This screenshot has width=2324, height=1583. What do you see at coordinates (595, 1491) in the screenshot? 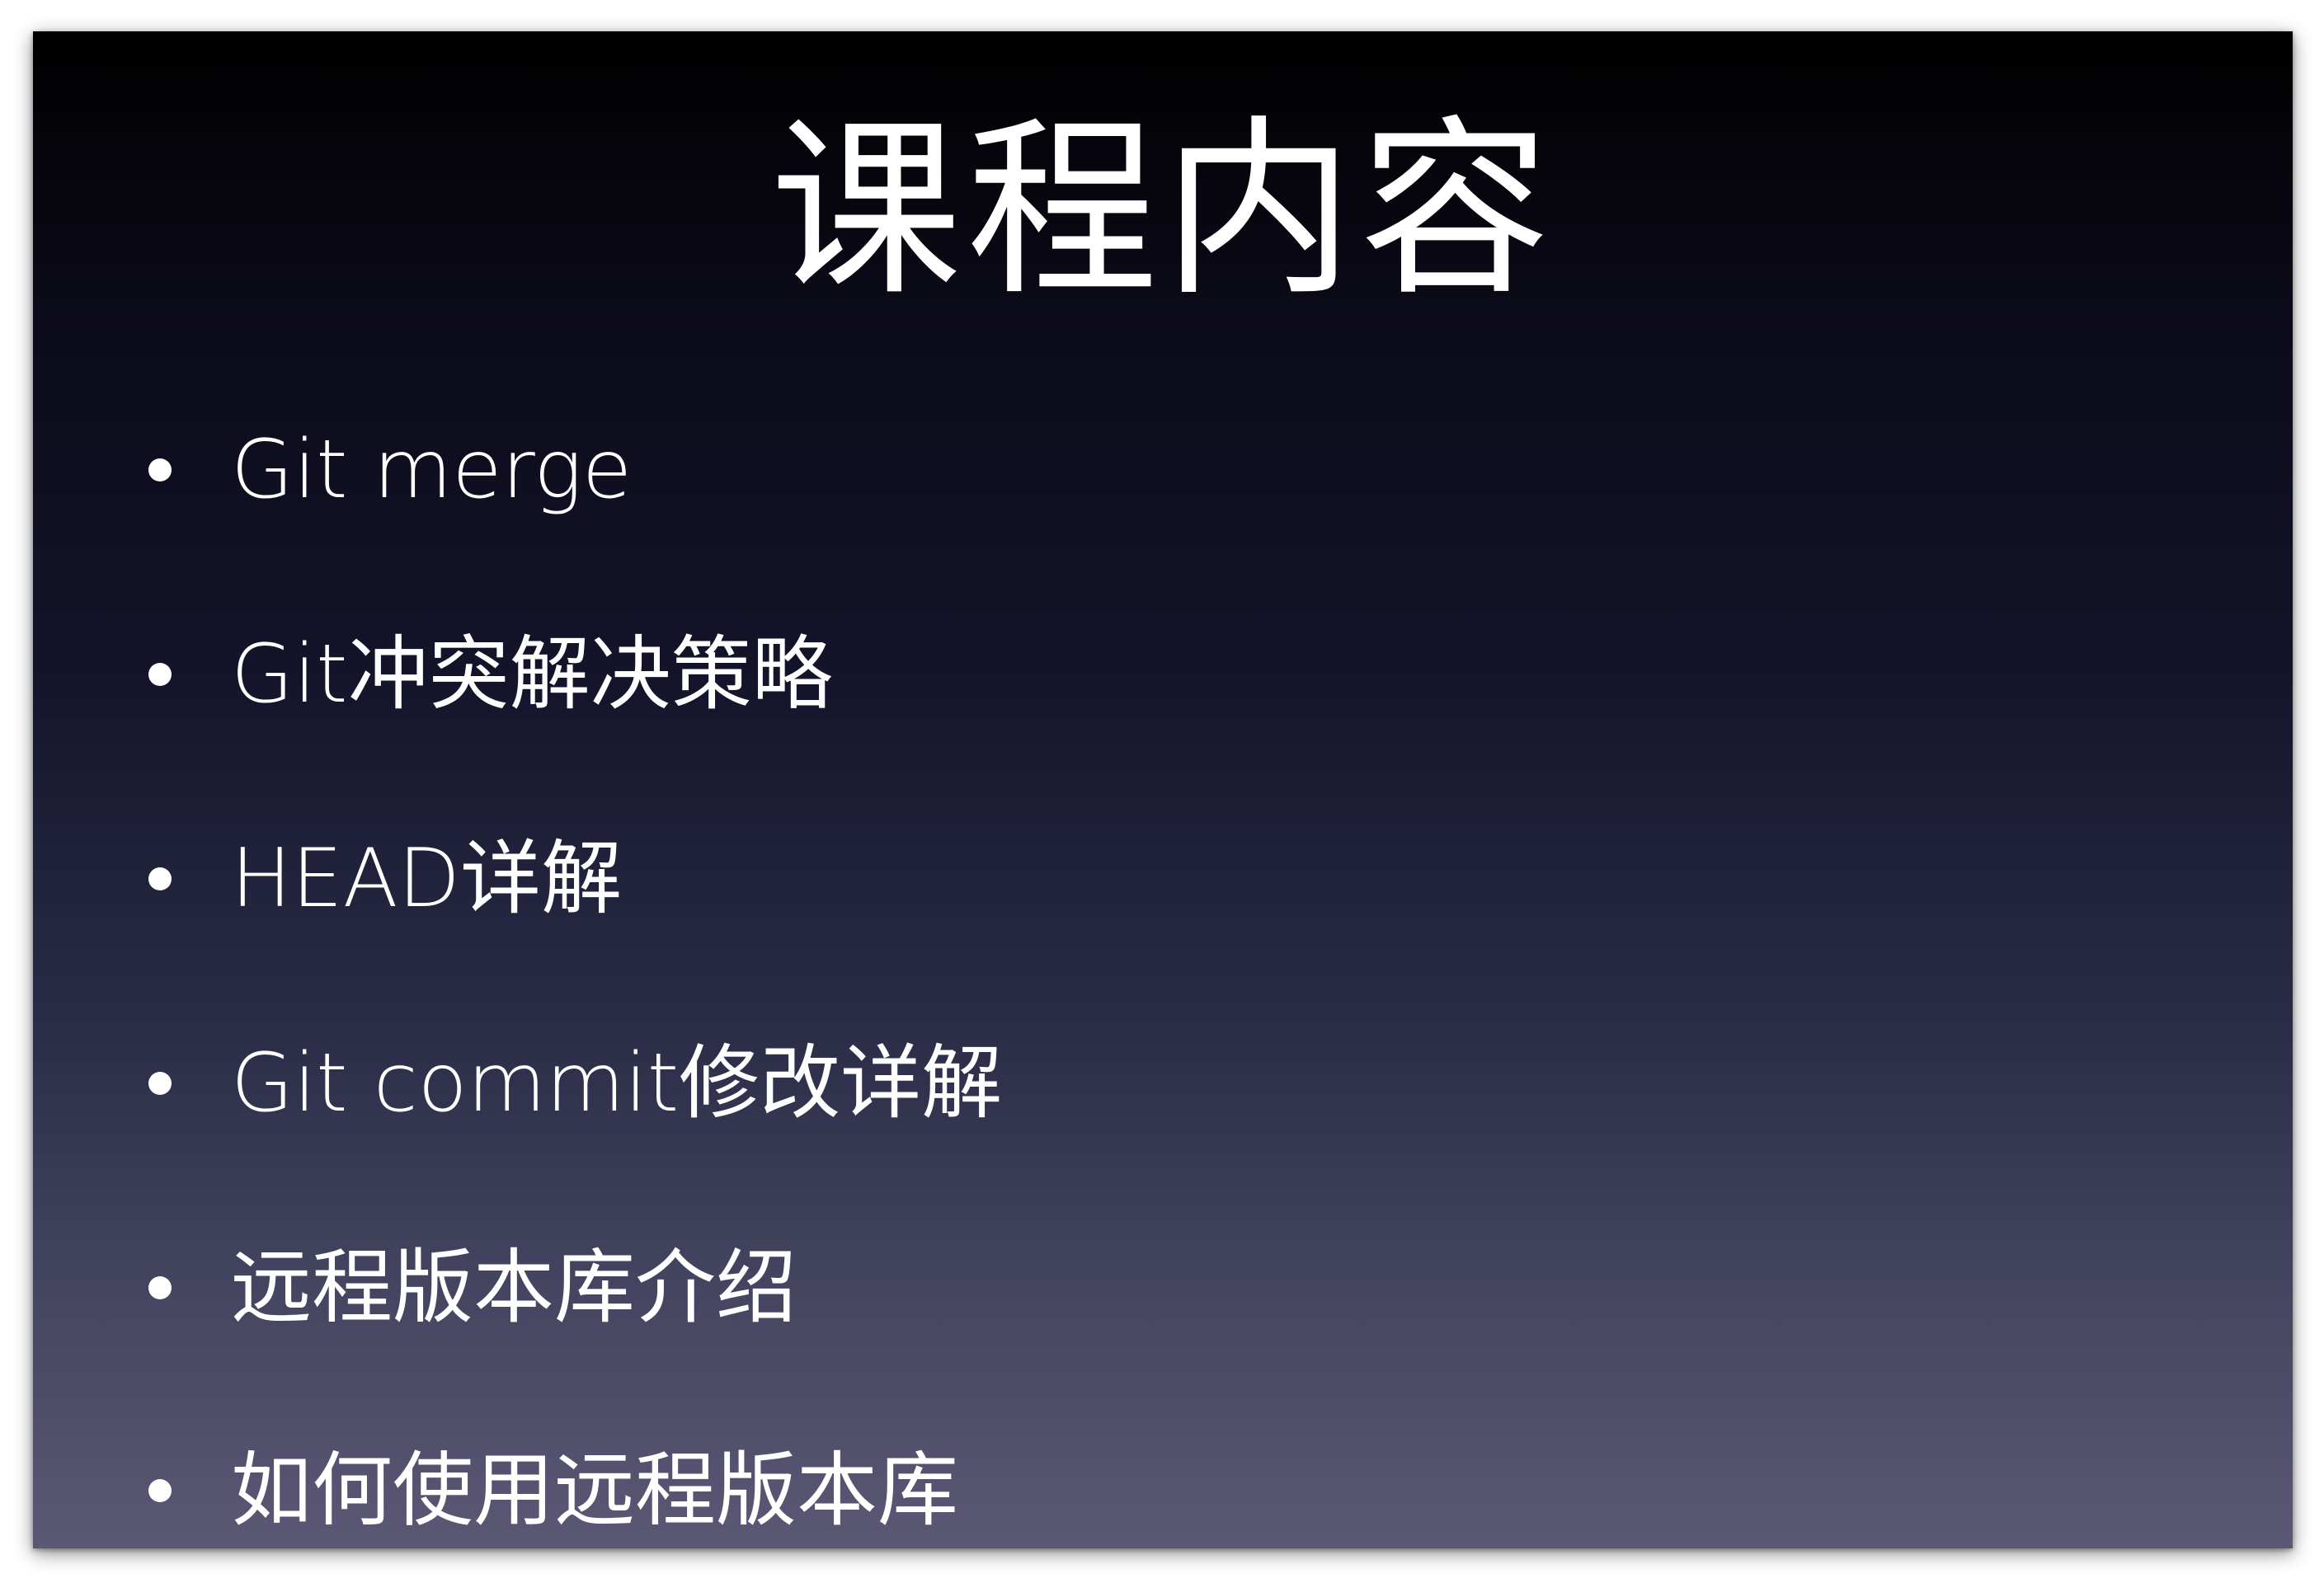
I see `bullet-text: 如何使用远程版本库` at bounding box center [595, 1491].